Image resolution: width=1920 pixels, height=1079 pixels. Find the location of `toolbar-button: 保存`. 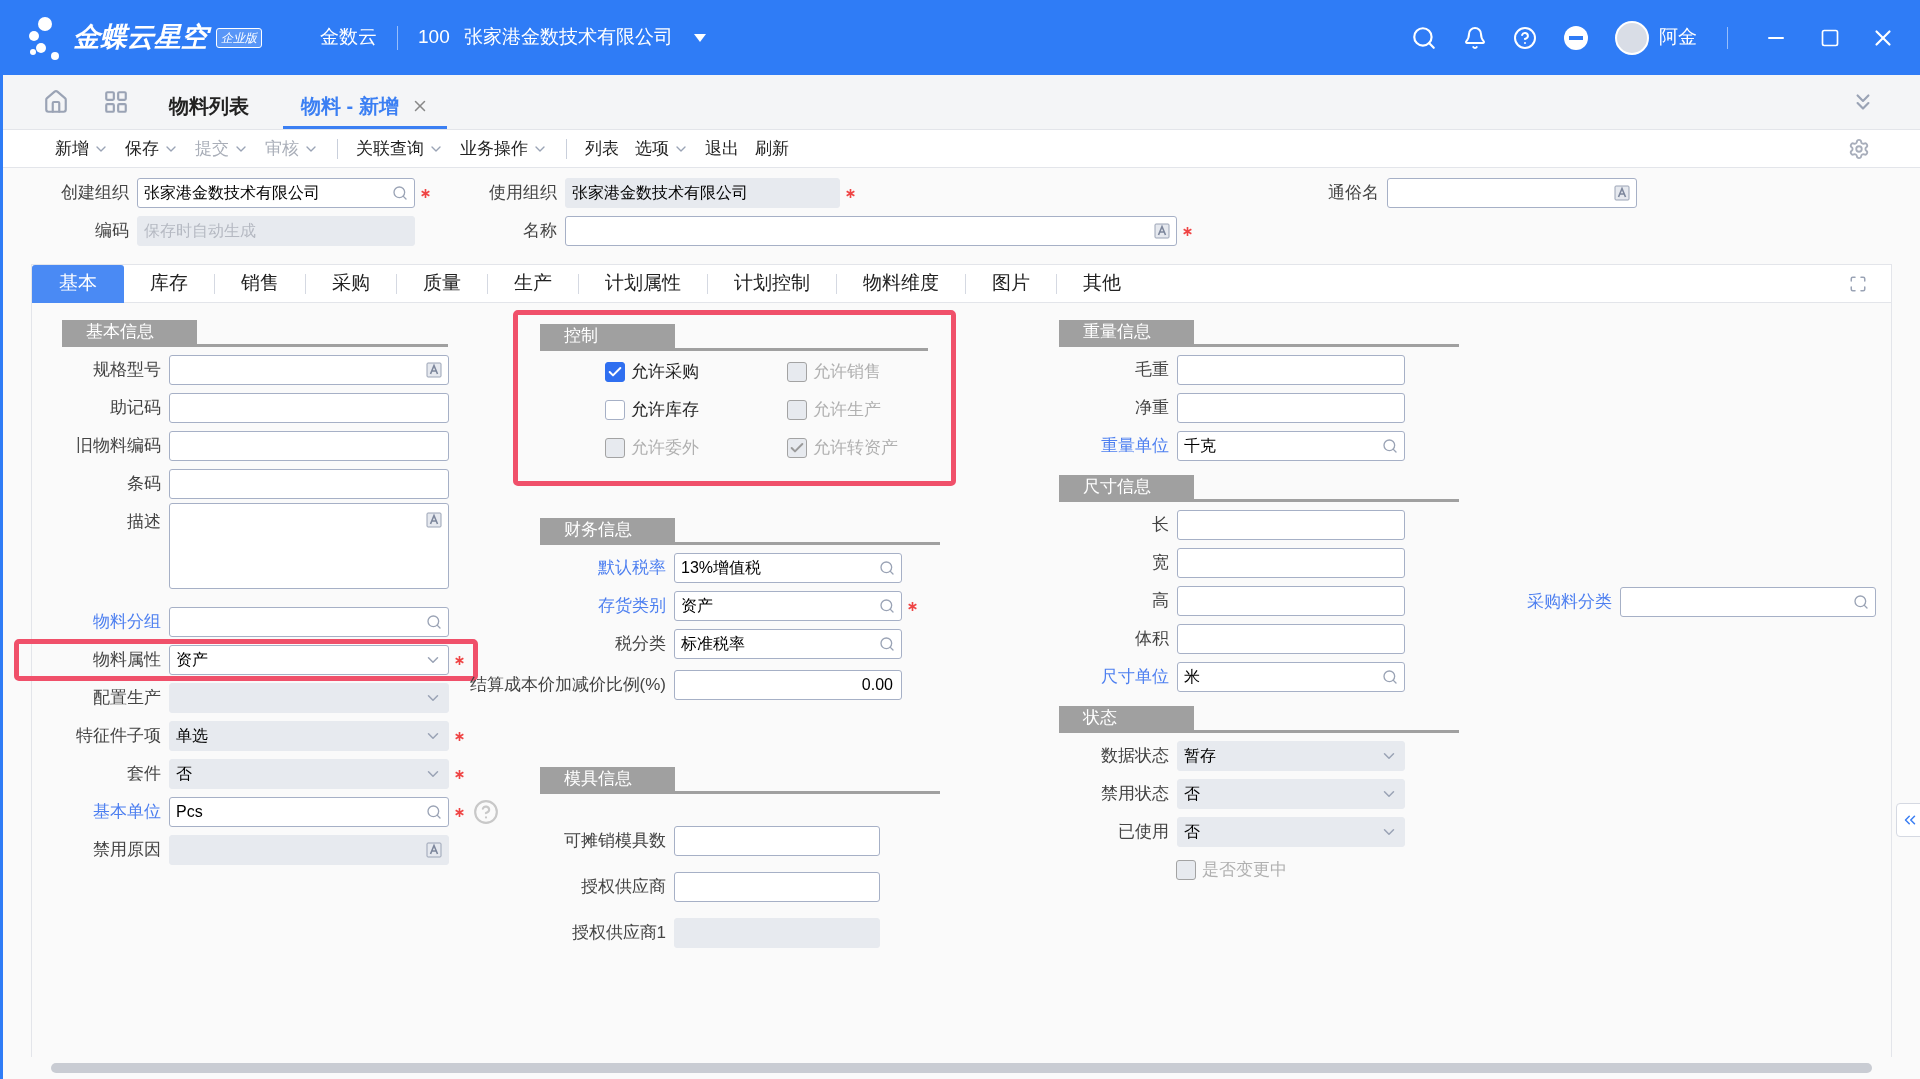

toolbar-button: 保存 is located at coordinates (152, 148).